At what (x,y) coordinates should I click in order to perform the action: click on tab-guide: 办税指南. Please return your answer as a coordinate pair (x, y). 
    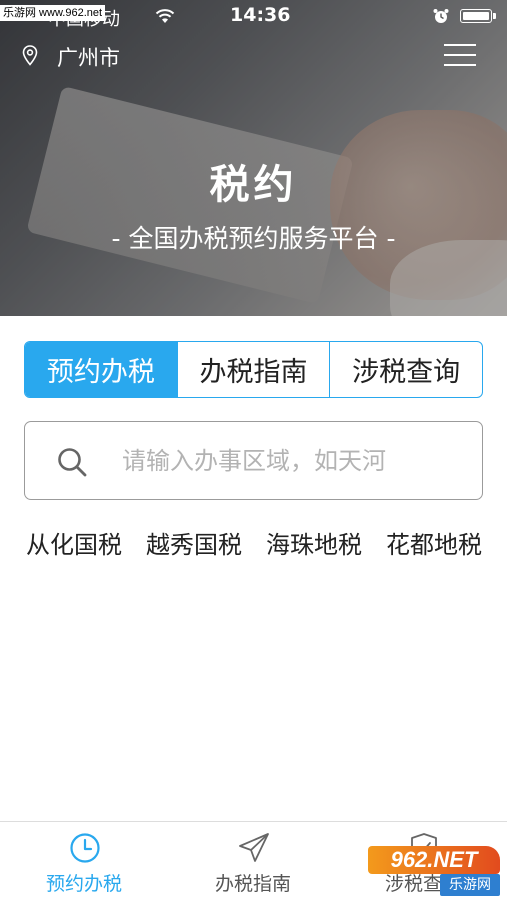
    Looking at the image, I should click on (253, 369).